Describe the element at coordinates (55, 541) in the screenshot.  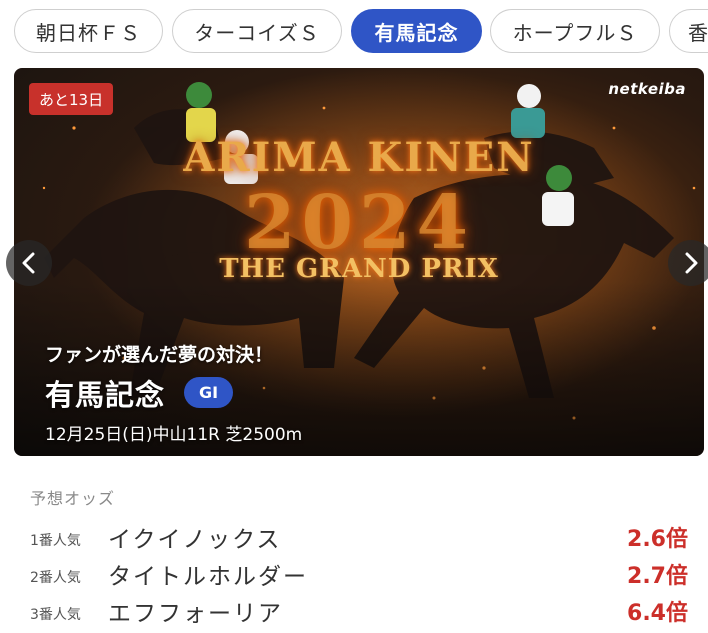
I see `popularity-rank: 1番人気` at that location.